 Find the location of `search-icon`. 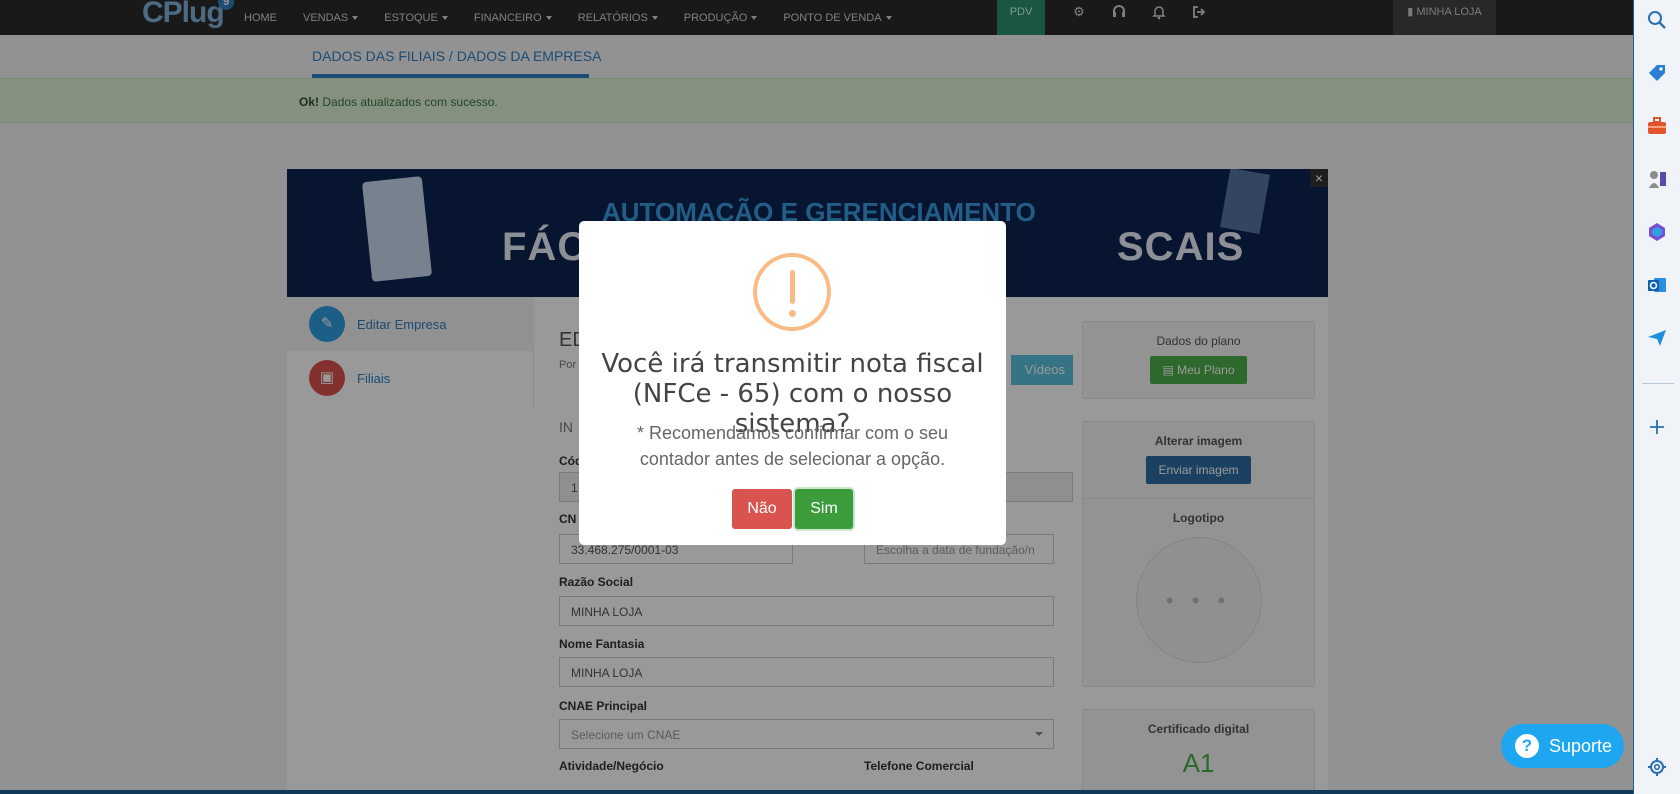

search-icon is located at coordinates (1657, 20).